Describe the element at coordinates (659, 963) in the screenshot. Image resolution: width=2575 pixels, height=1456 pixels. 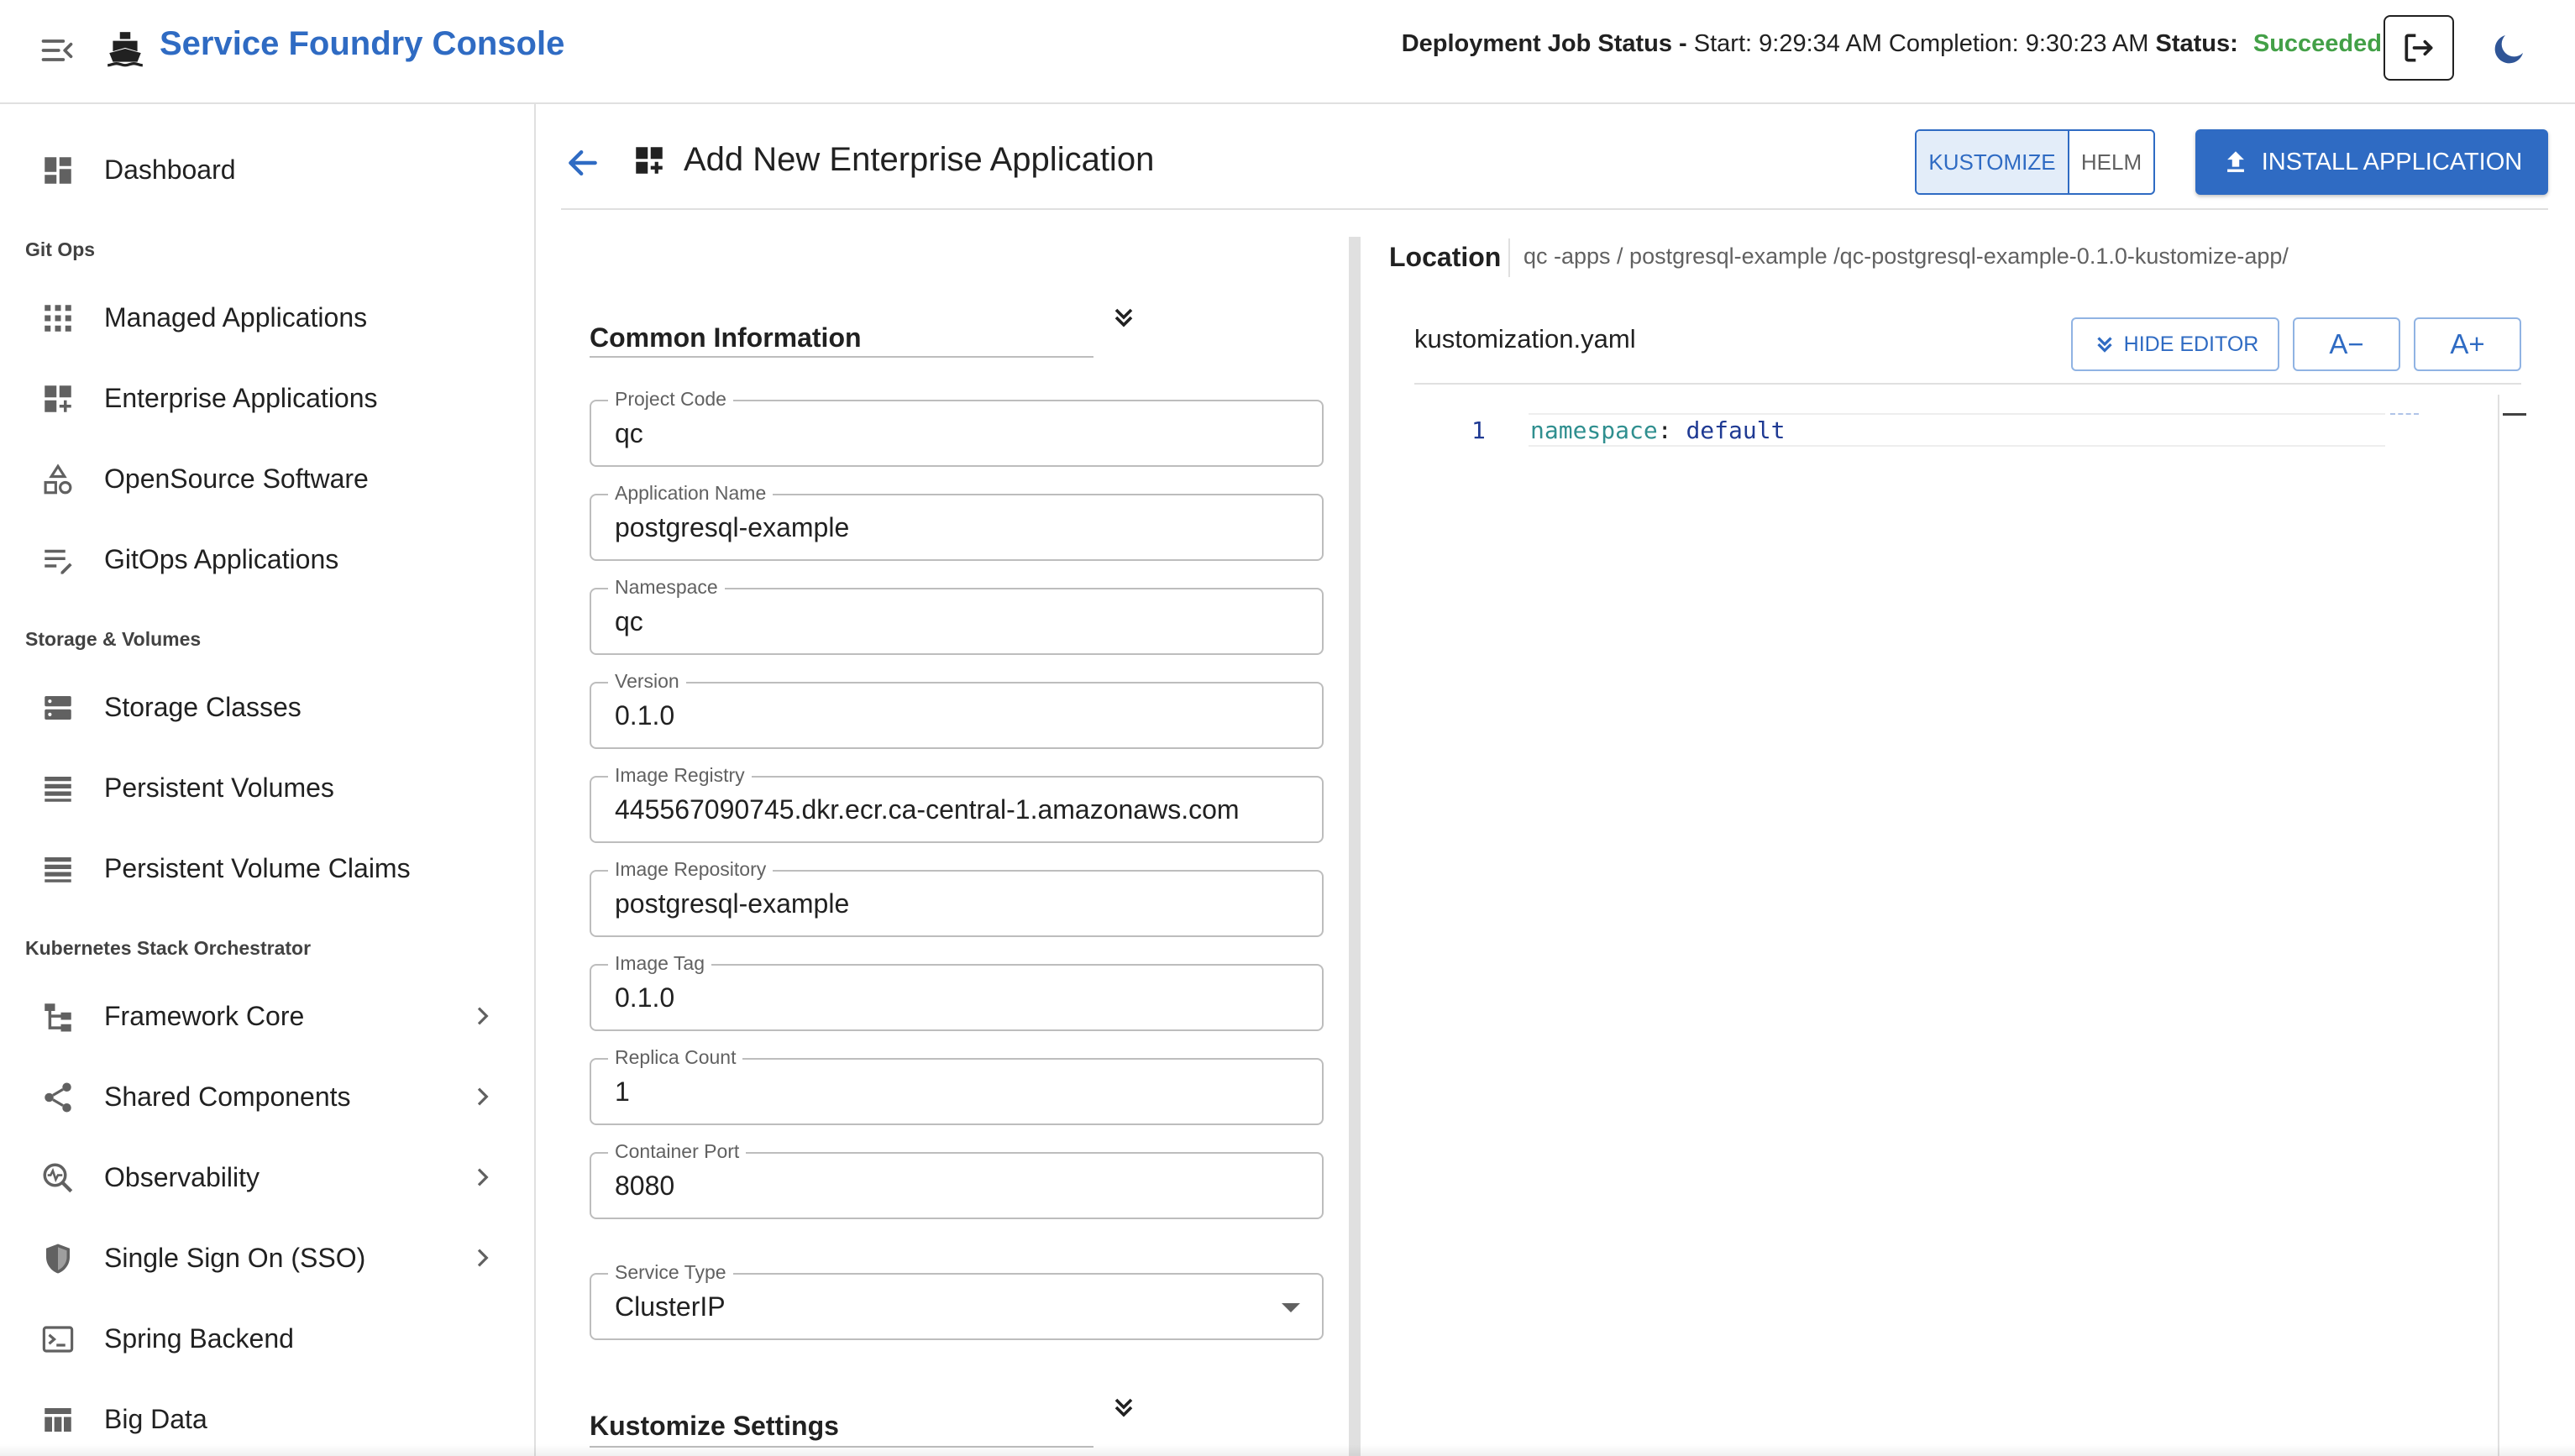
I see `field-label: Image Tag` at that location.